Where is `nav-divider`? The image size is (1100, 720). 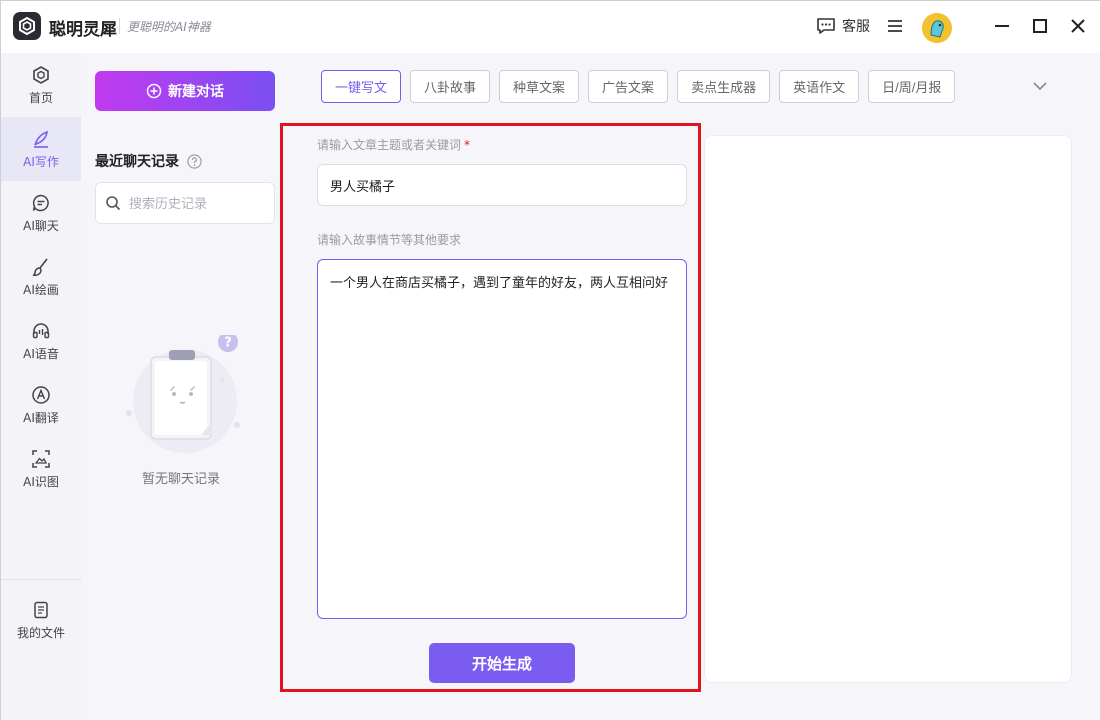
nav-divider is located at coordinates (41, 579).